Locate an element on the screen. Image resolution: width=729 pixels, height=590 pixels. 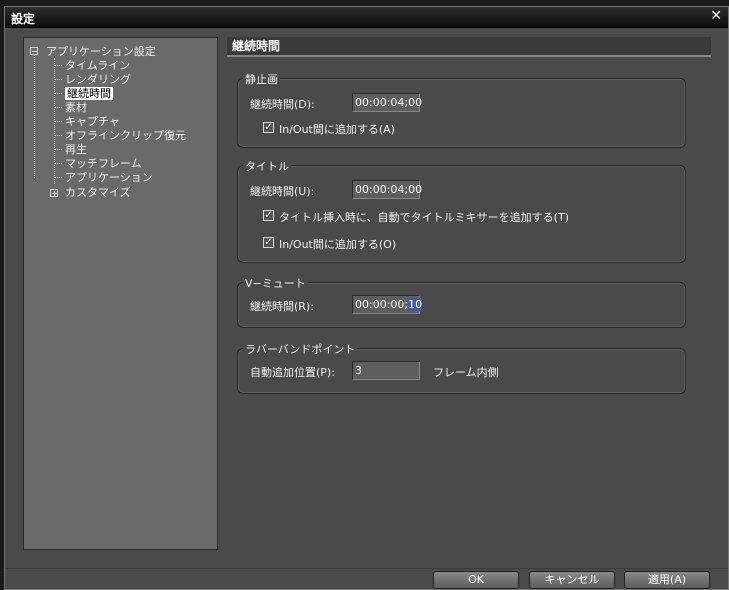
tree-item-label: レンダリング is located at coordinates (98, 79).